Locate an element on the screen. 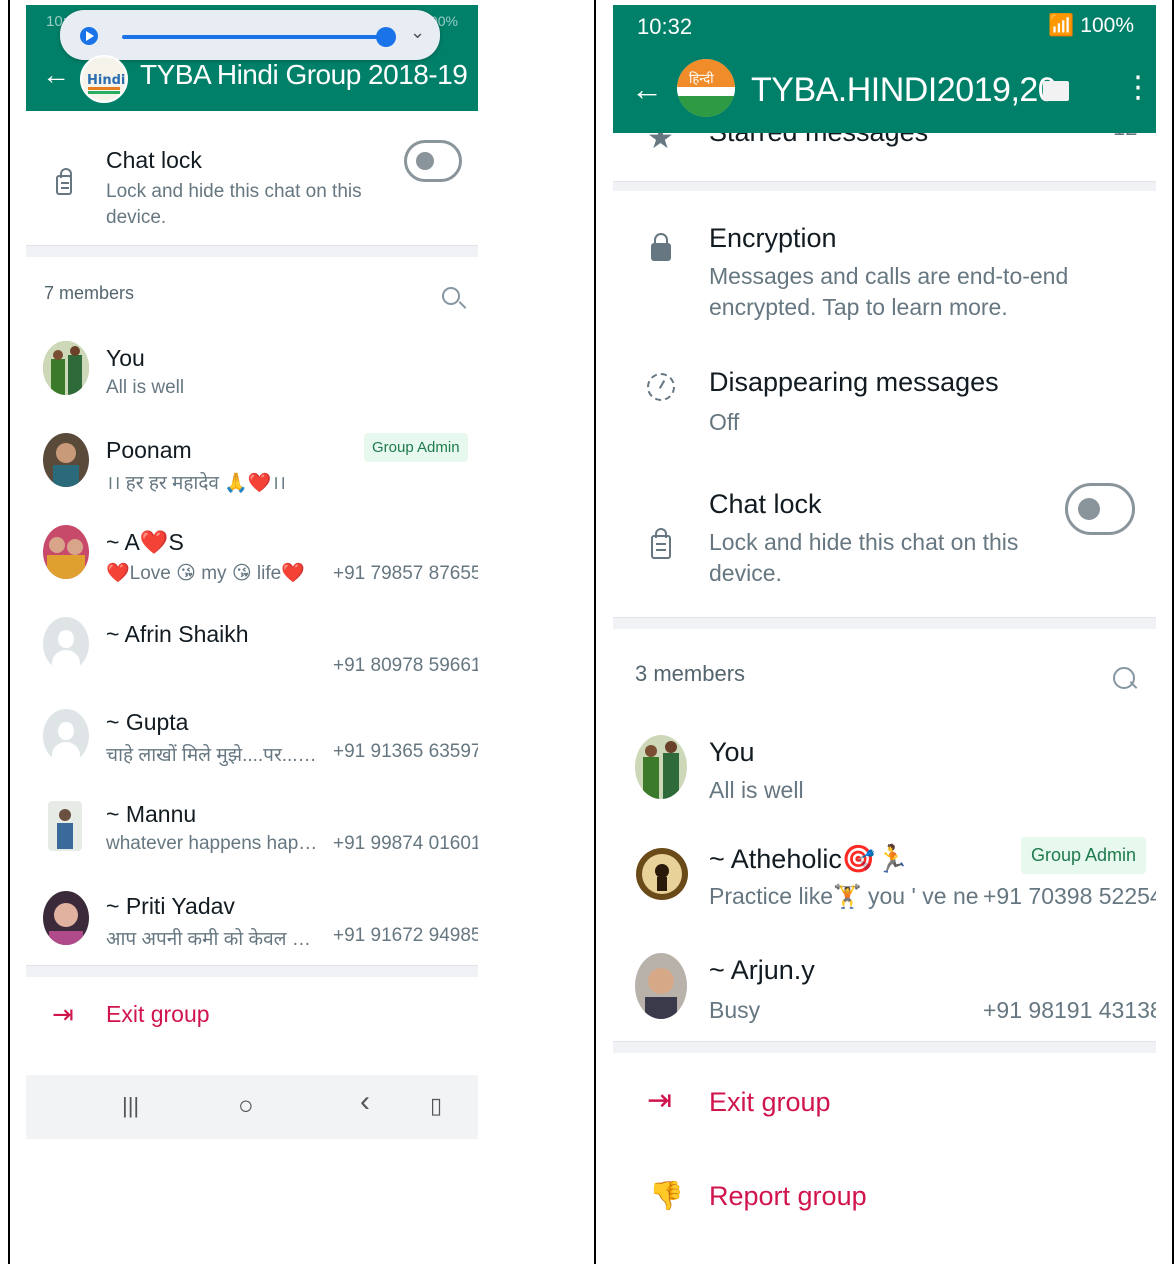 The height and width of the screenshot is (1264, 1174). media-progress-thumb is located at coordinates (386, 37).